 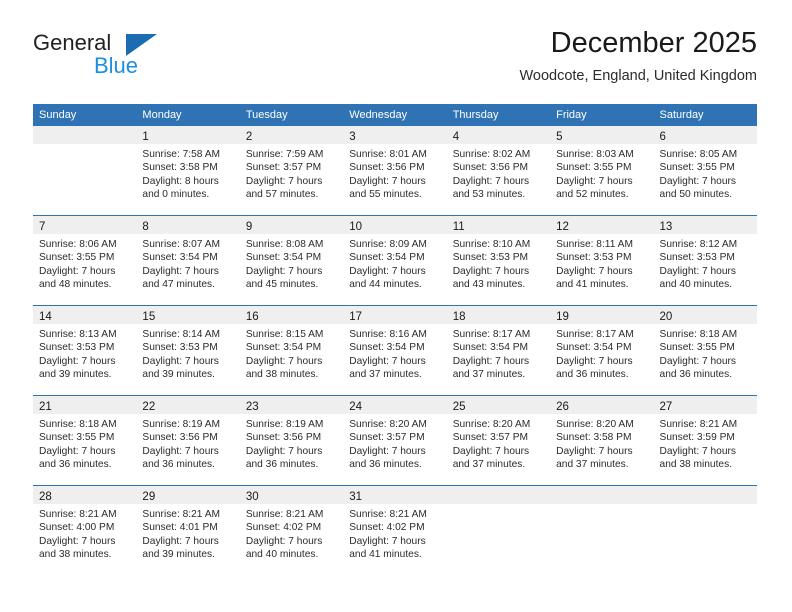 What do you see at coordinates (45, 407) in the screenshot?
I see `day-number: 21` at bounding box center [45, 407].